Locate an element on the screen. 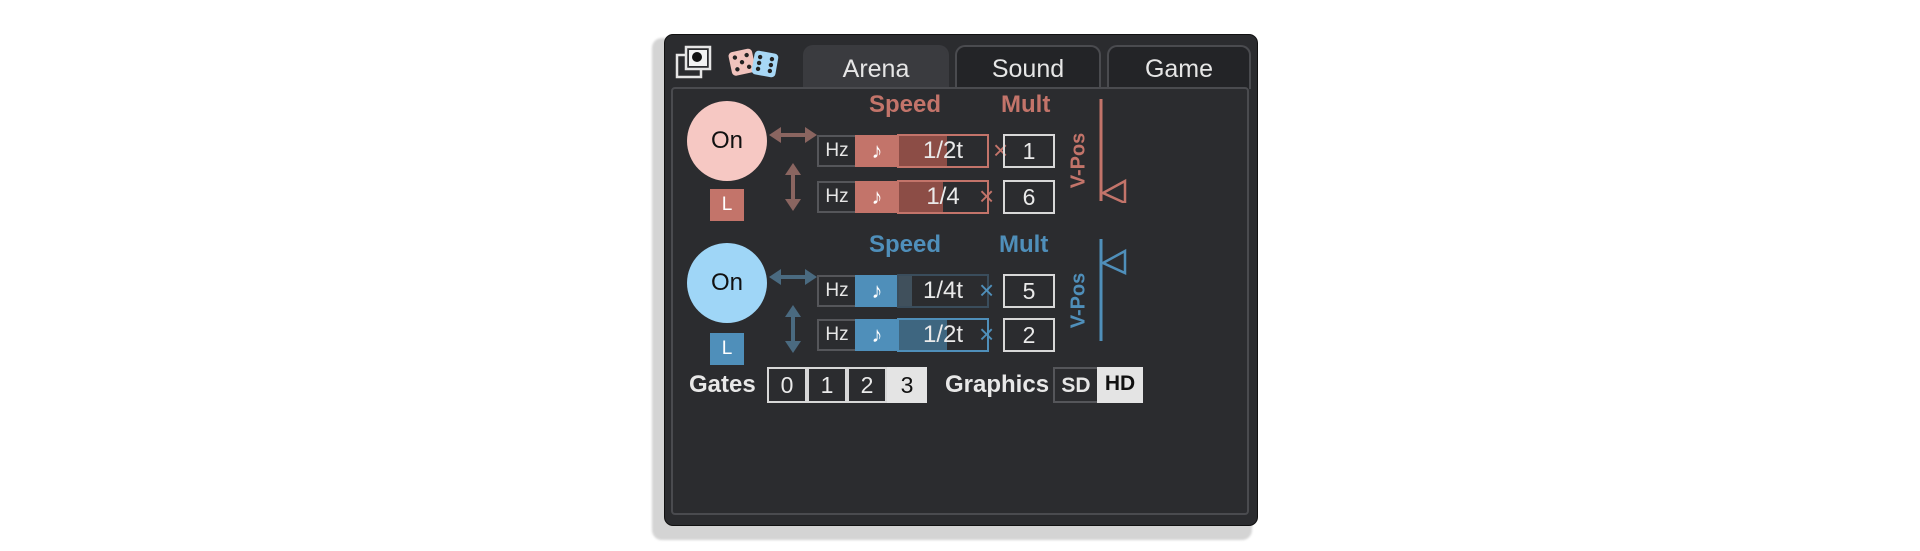 The height and width of the screenshot is (551, 1920). graphics-hd-button: HD is located at coordinates (1120, 385).